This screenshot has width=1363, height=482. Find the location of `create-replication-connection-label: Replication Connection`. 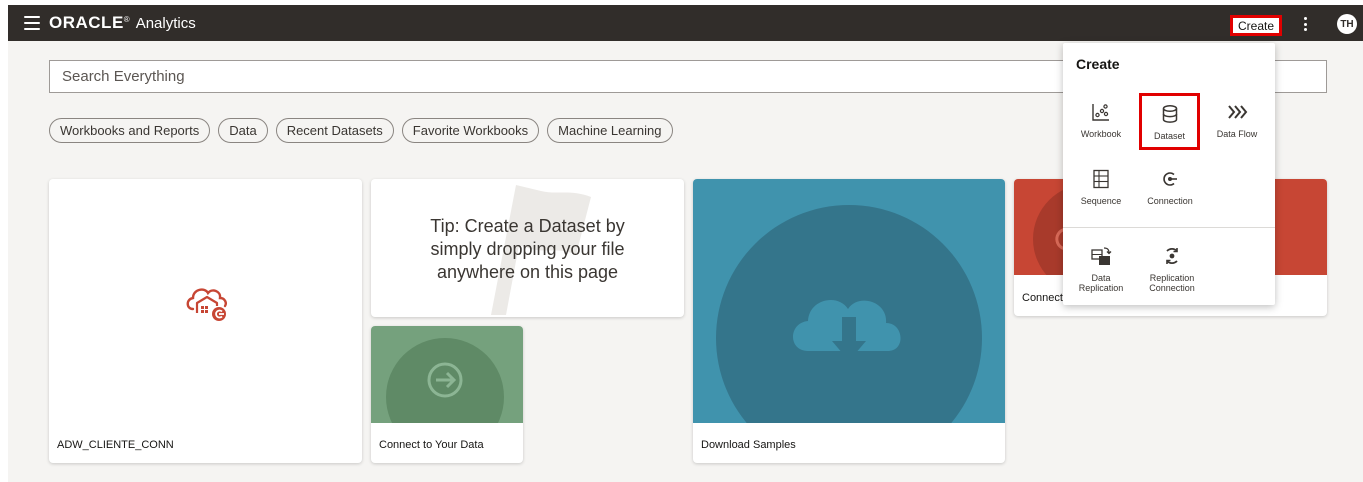

create-replication-connection-label: Replication Connection is located at coordinates (1172, 283).